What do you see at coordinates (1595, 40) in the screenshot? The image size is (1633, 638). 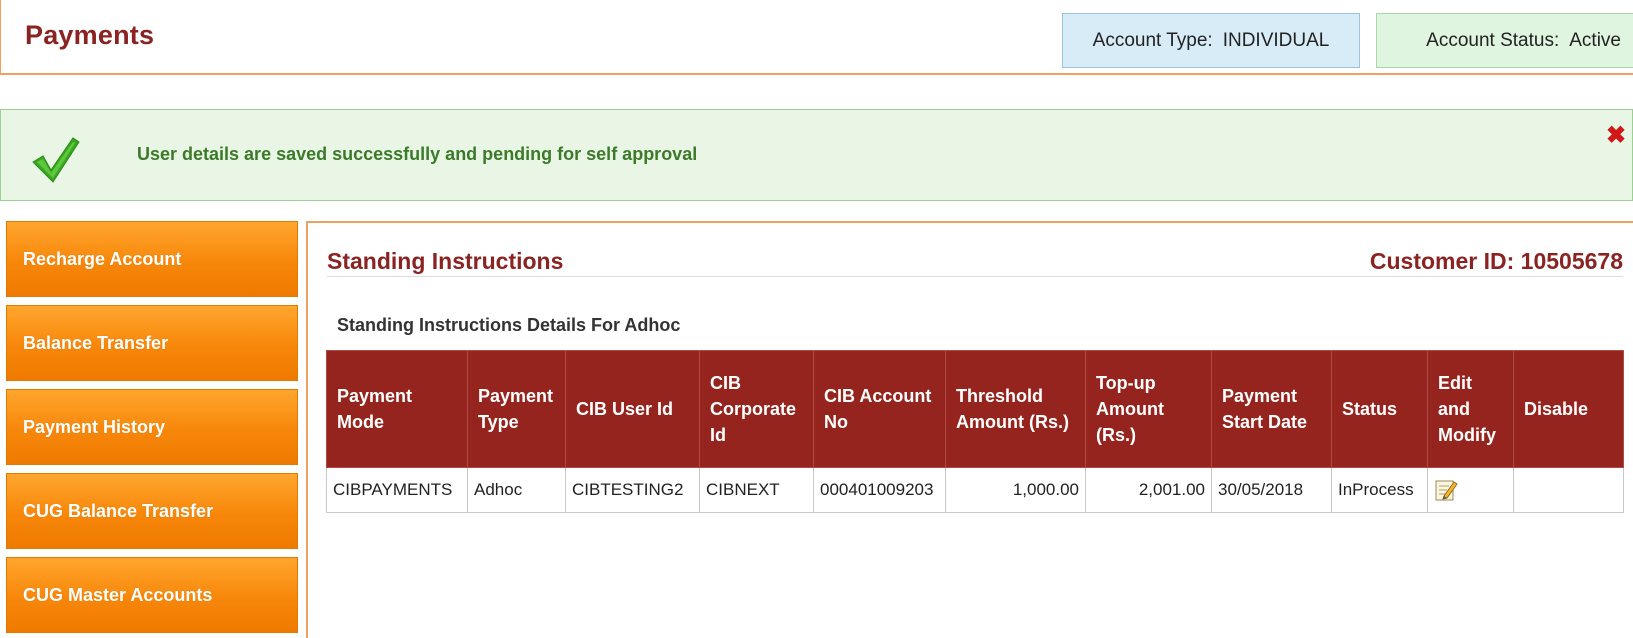 I see `account-status-value: Active` at bounding box center [1595, 40].